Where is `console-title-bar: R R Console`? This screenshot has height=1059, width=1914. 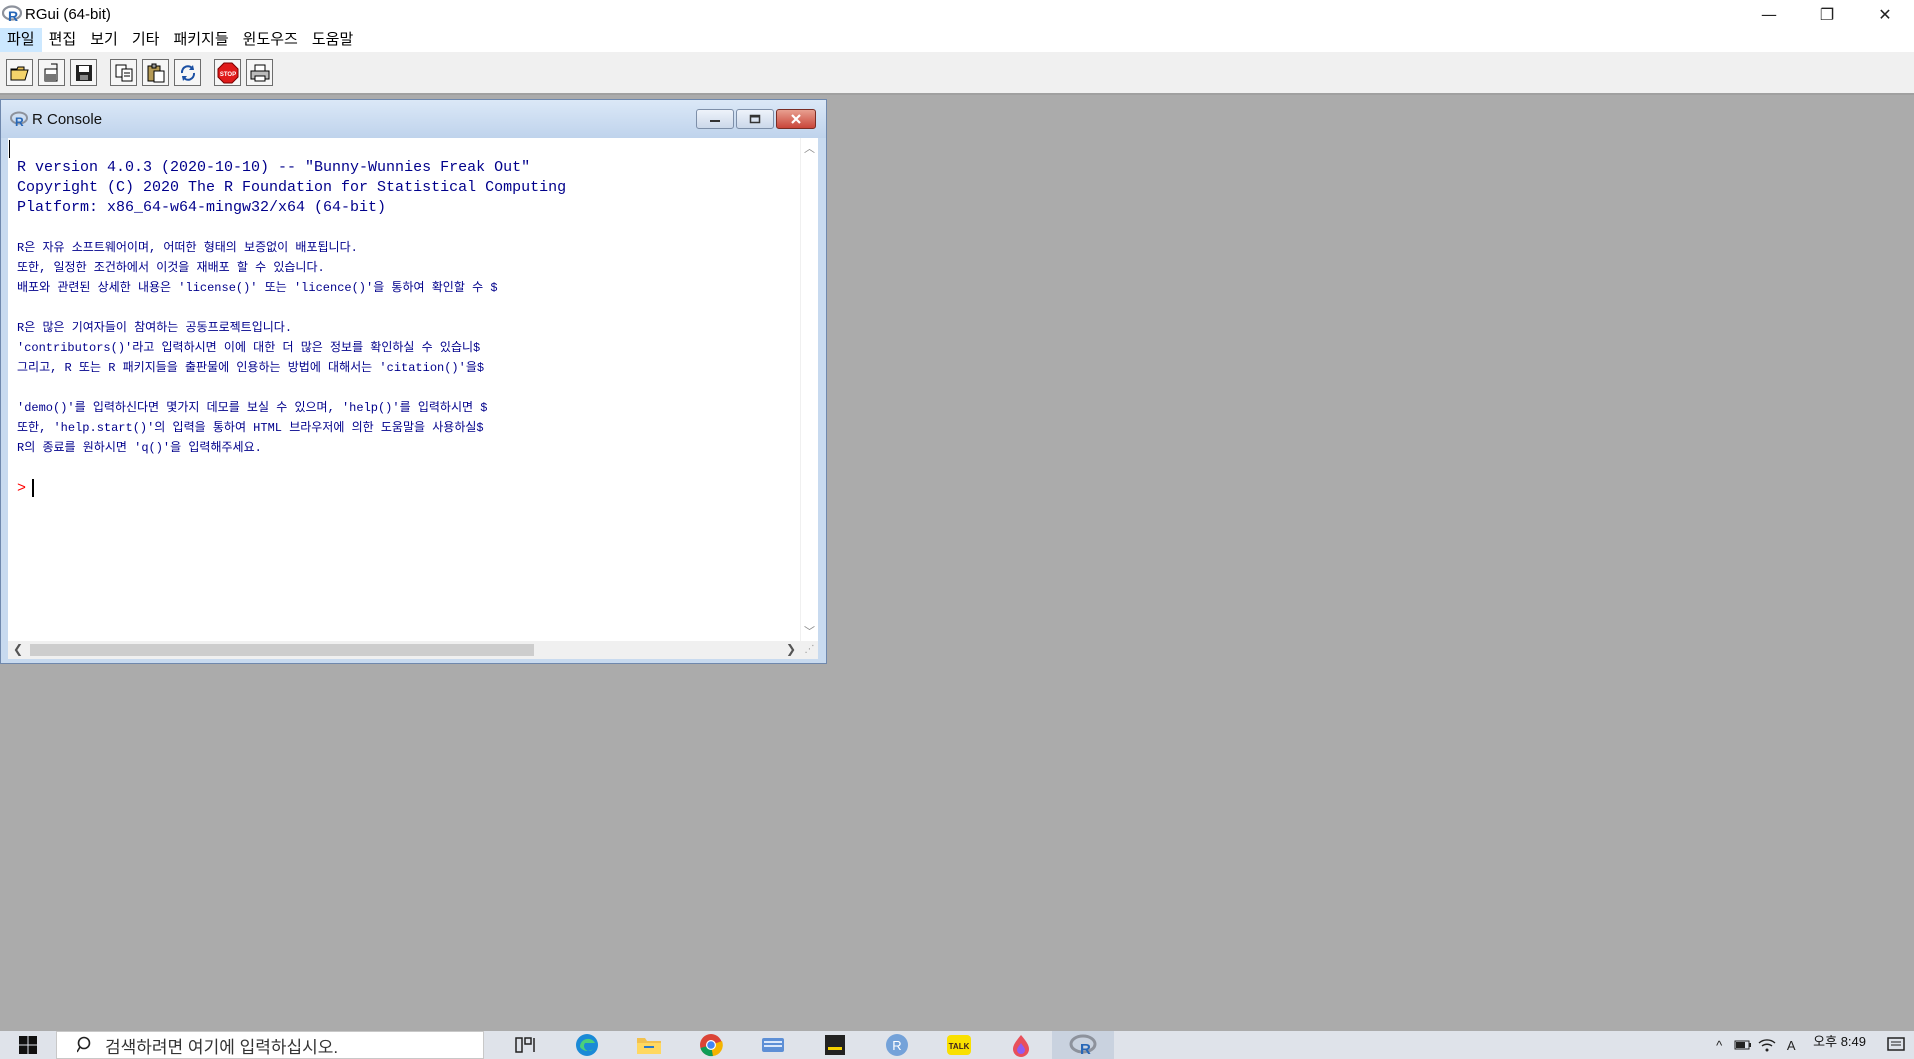
console-title-bar: R R Console is located at coordinates (413, 119).